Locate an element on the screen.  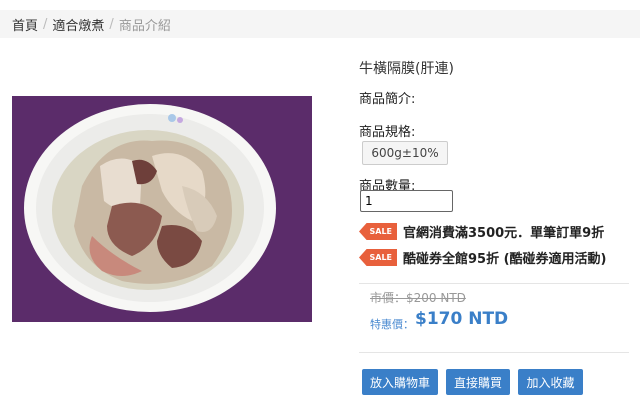
breadcrumb-home-link: 首頁 is located at coordinates (25, 24).